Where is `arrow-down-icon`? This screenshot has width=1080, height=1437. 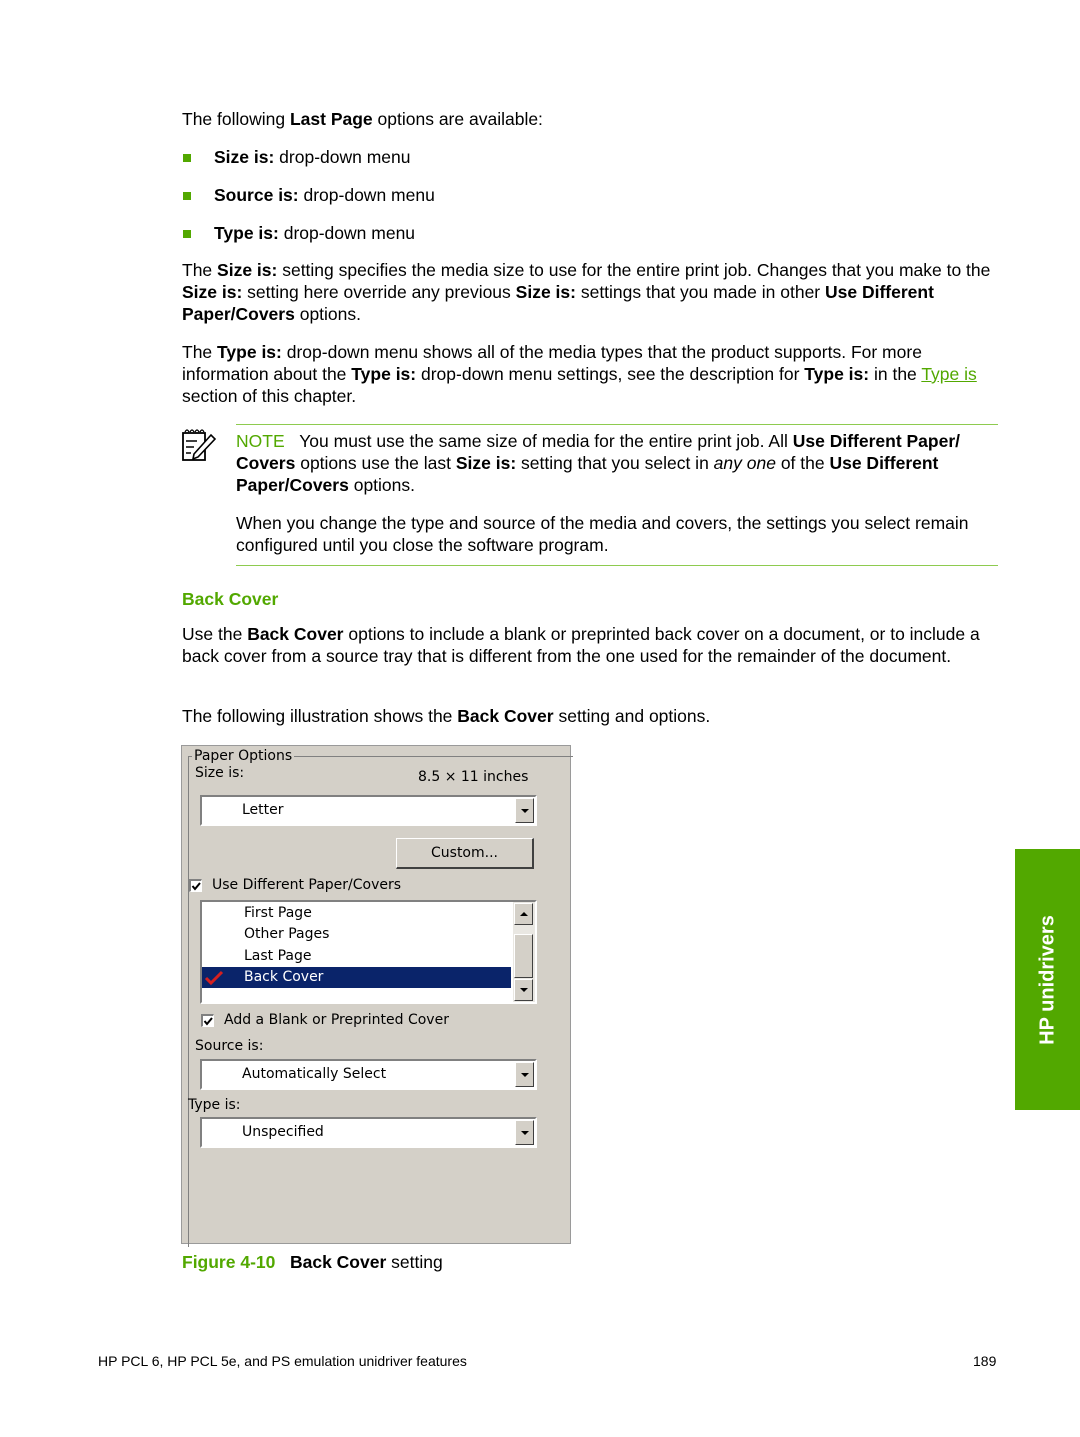 arrow-down-icon is located at coordinates (524, 990).